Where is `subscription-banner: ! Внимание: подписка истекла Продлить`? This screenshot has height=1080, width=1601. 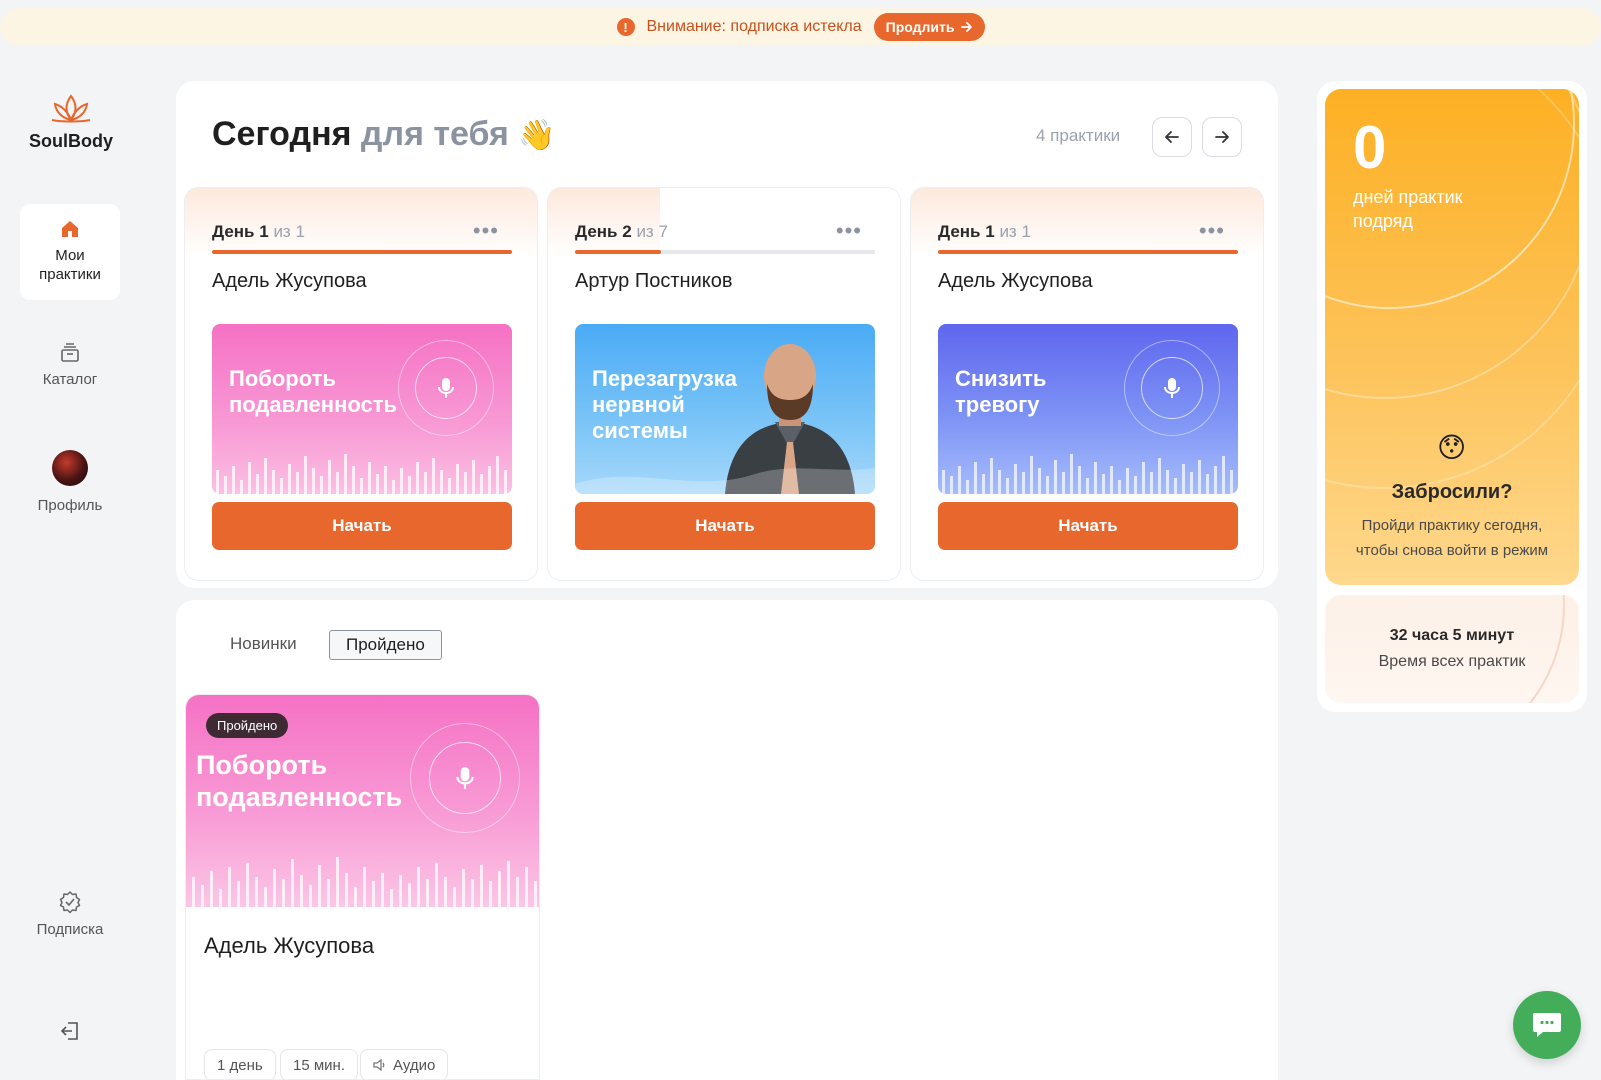
subscription-banner: ! Внимание: подписка истекла Продлить is located at coordinates (800, 27).